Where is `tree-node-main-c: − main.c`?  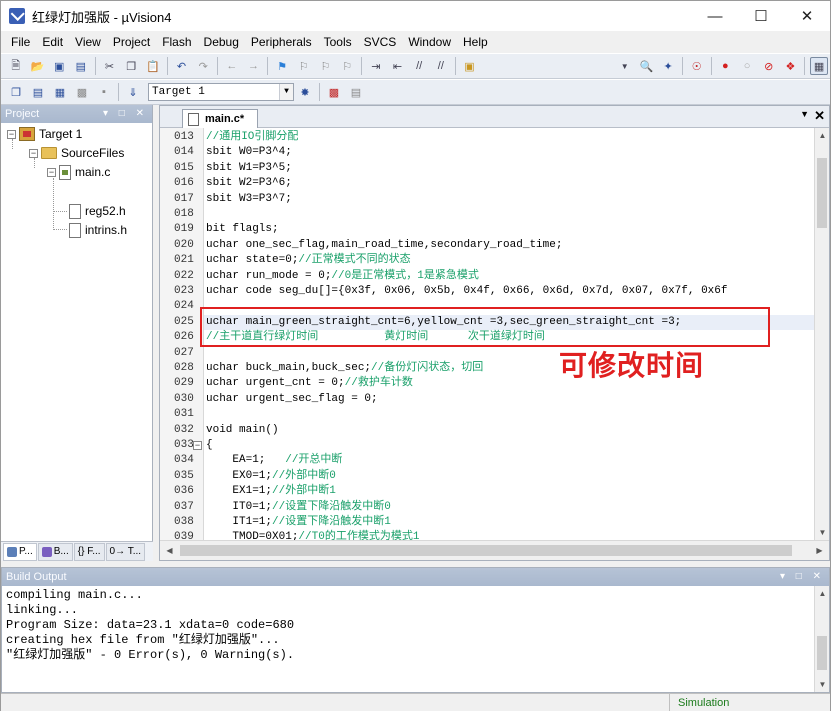 tree-node-main-c: − main.c is located at coordinates (78, 172).